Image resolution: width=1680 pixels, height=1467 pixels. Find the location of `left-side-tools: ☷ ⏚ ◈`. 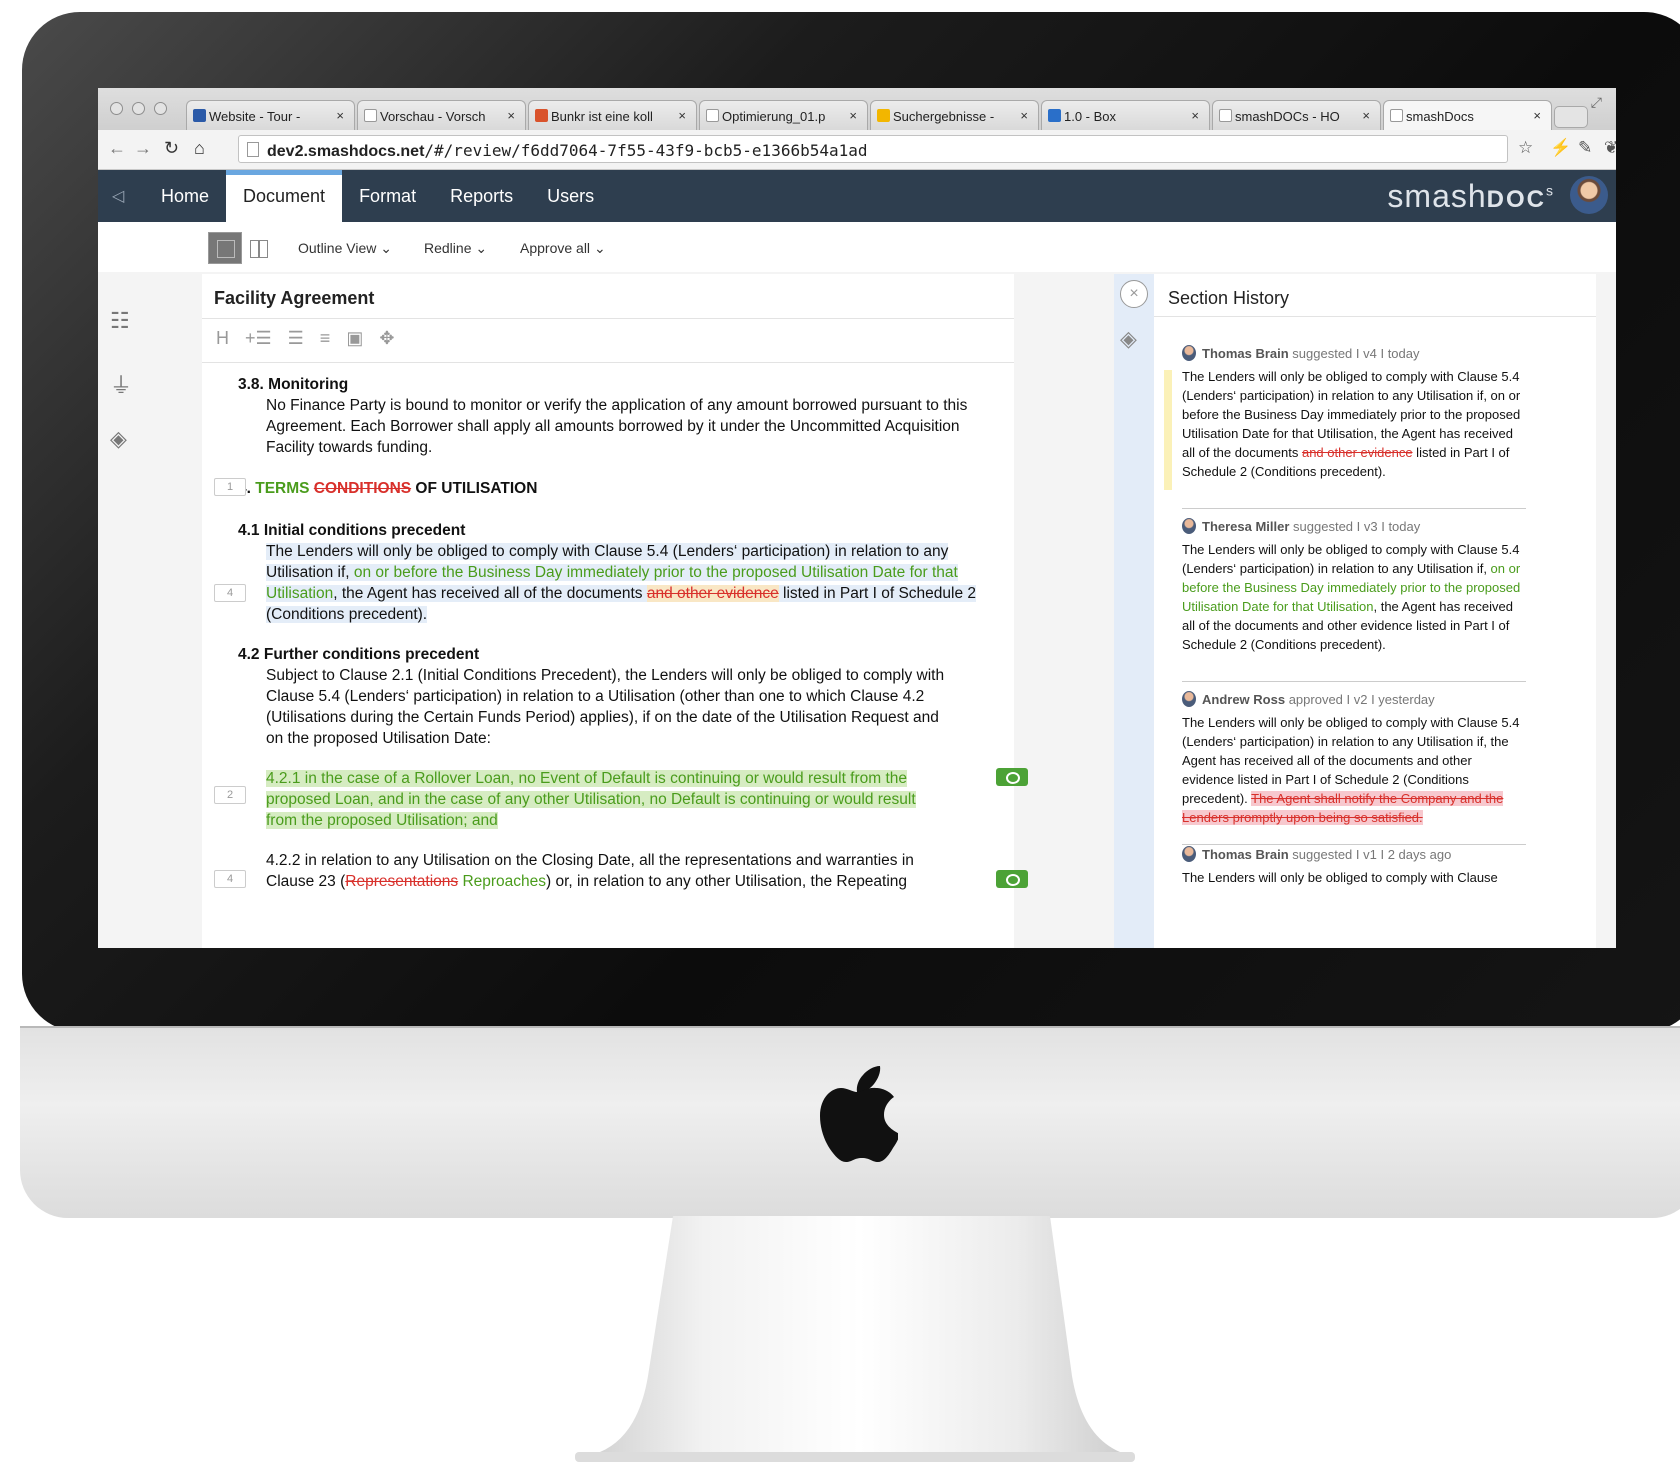

left-side-tools: ☷ ⏚ ◈ is located at coordinates (147, 610).